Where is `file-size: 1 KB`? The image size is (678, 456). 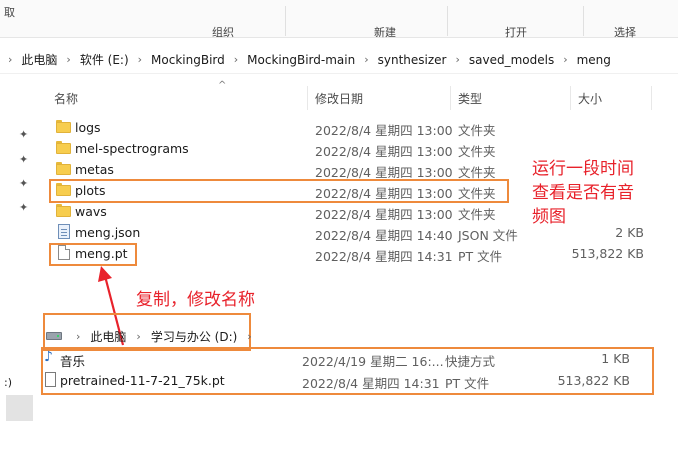
file-size: 1 KB is located at coordinates (615, 358).